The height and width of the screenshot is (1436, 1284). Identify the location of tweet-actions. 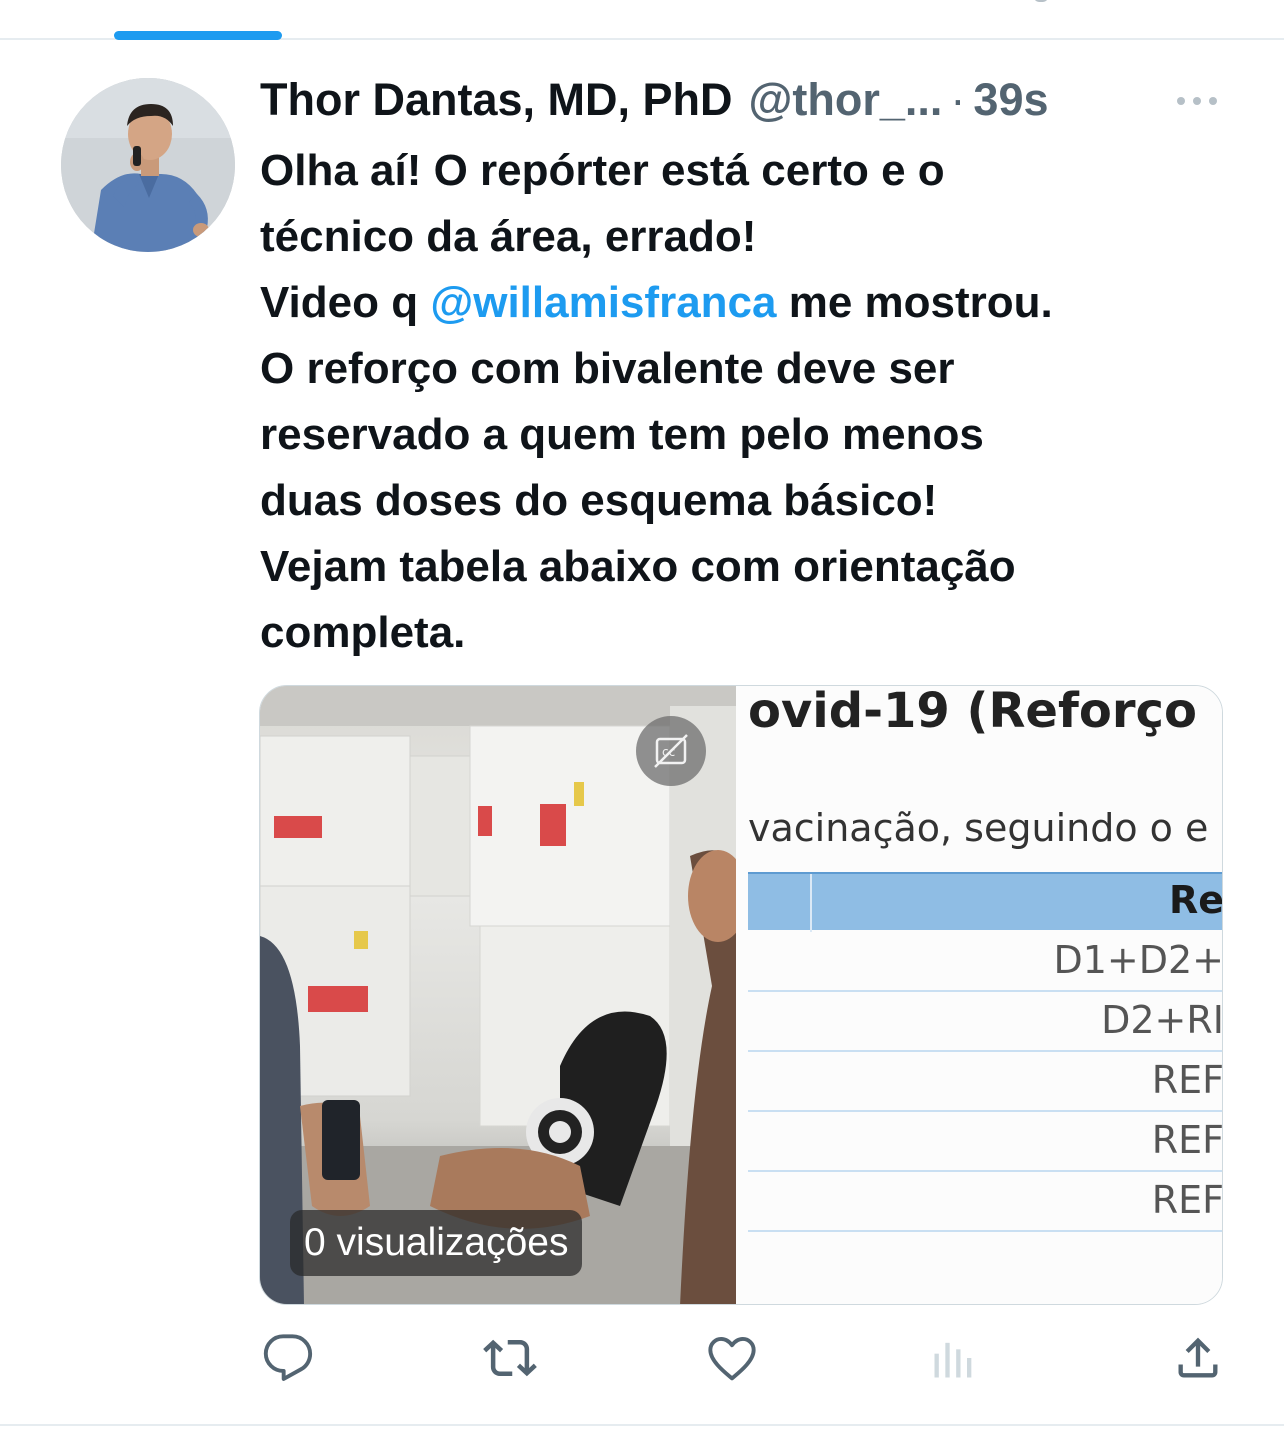
(742, 1360).